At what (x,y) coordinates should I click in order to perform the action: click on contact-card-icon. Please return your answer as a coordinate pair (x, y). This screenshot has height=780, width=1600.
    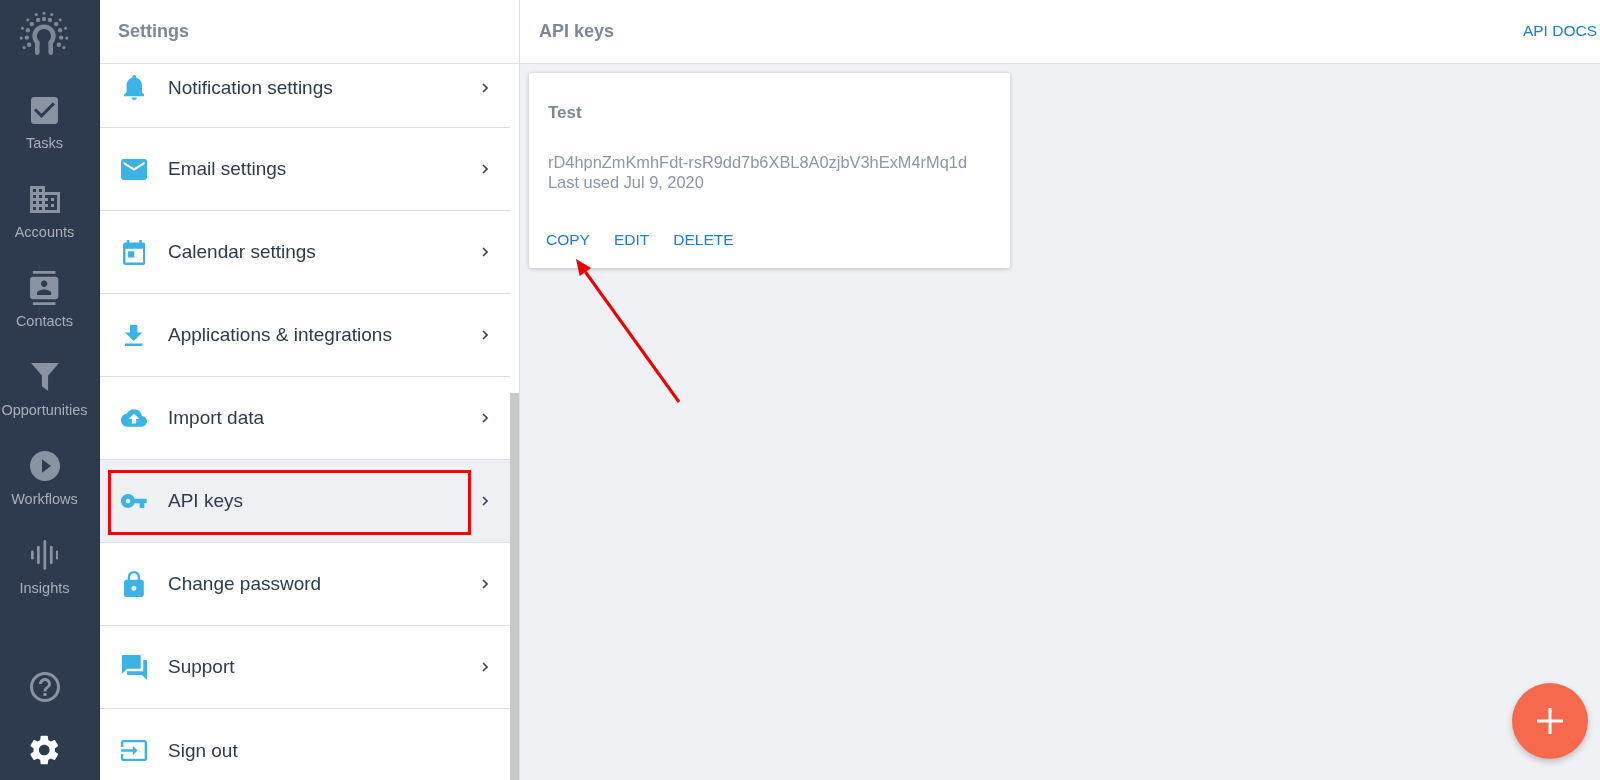
    Looking at the image, I should click on (44, 288).